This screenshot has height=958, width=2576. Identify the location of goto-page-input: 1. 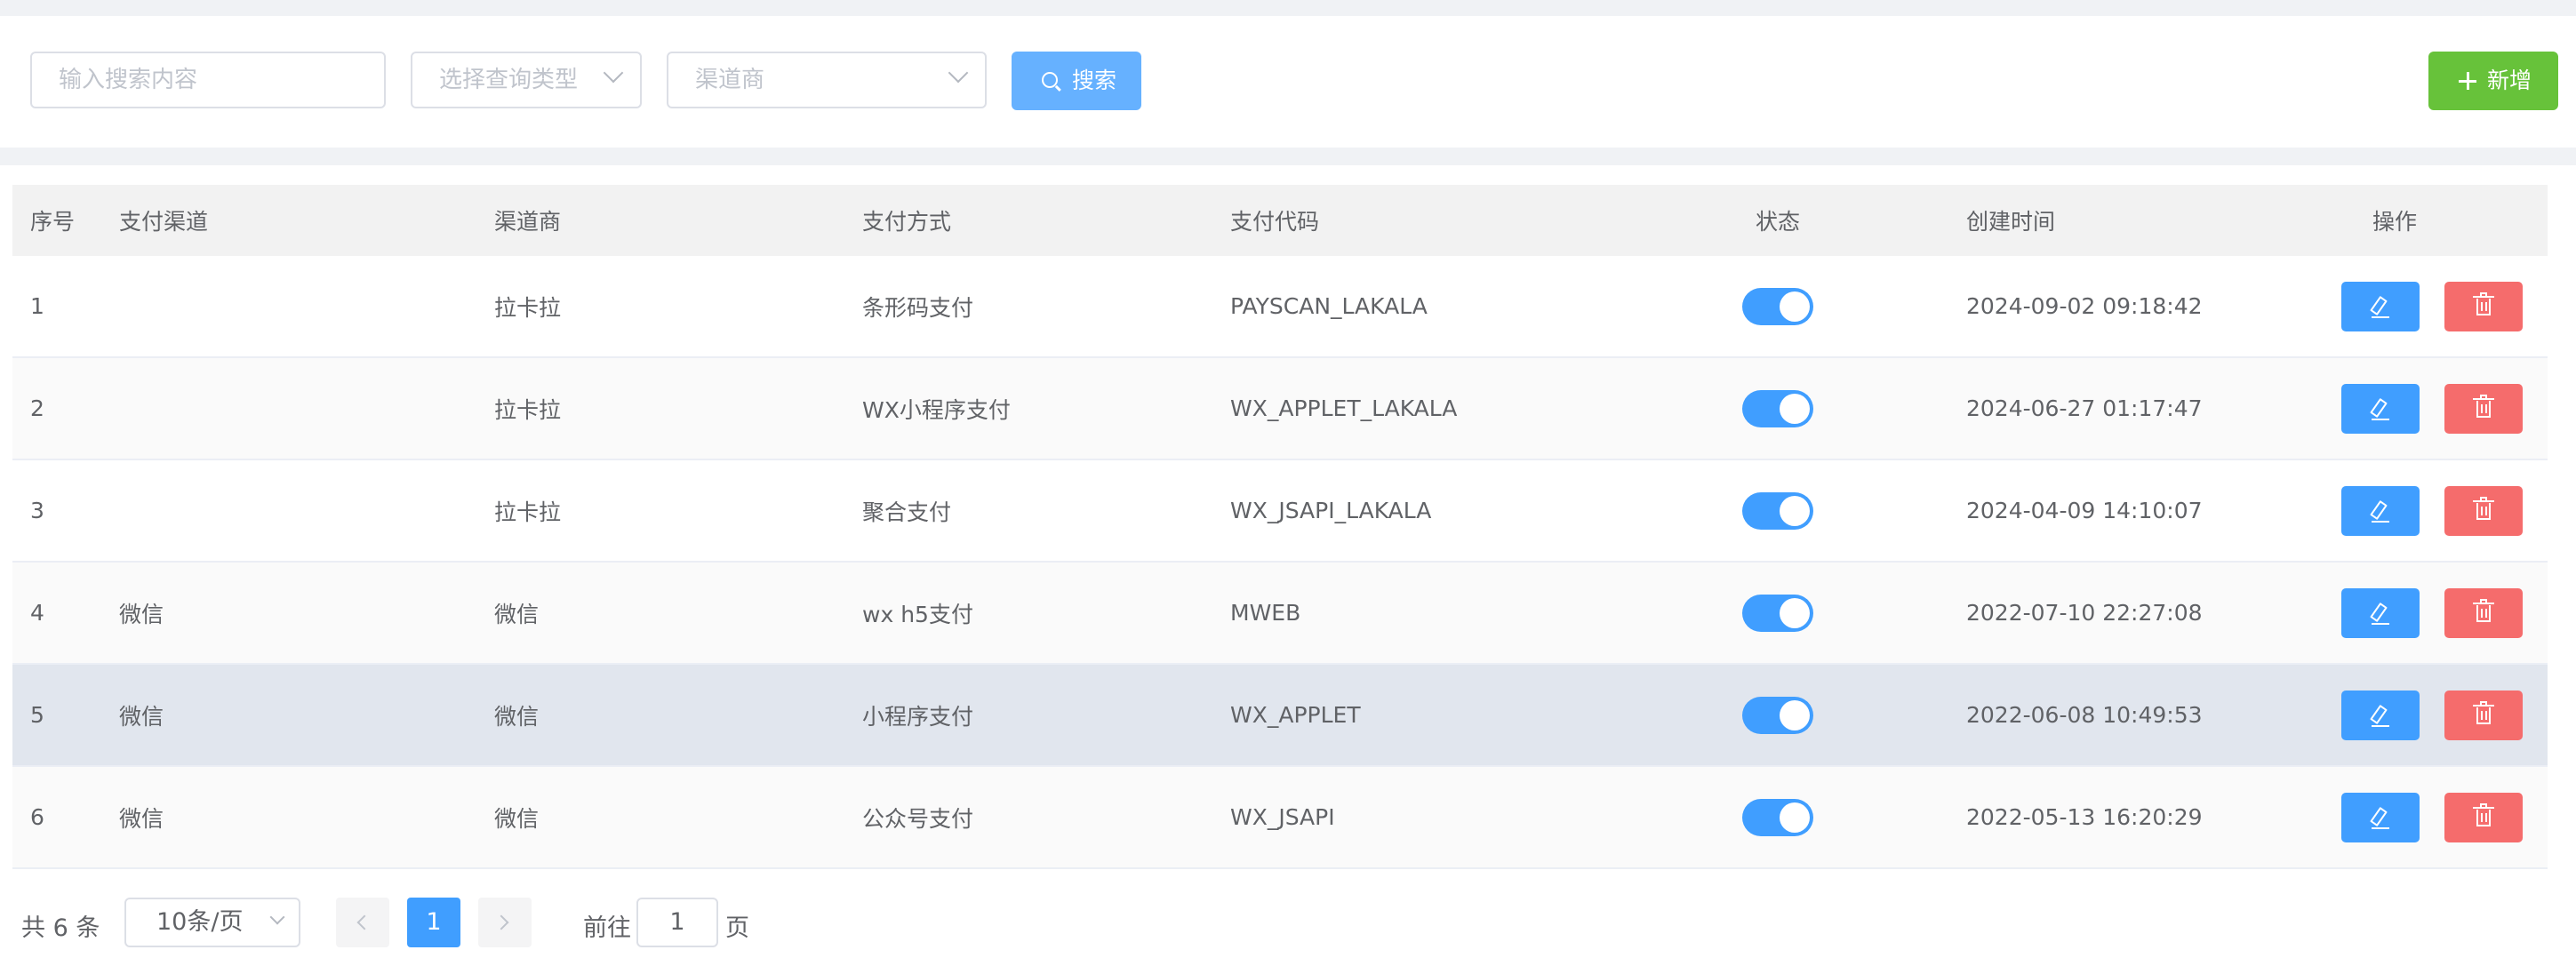
(677, 923).